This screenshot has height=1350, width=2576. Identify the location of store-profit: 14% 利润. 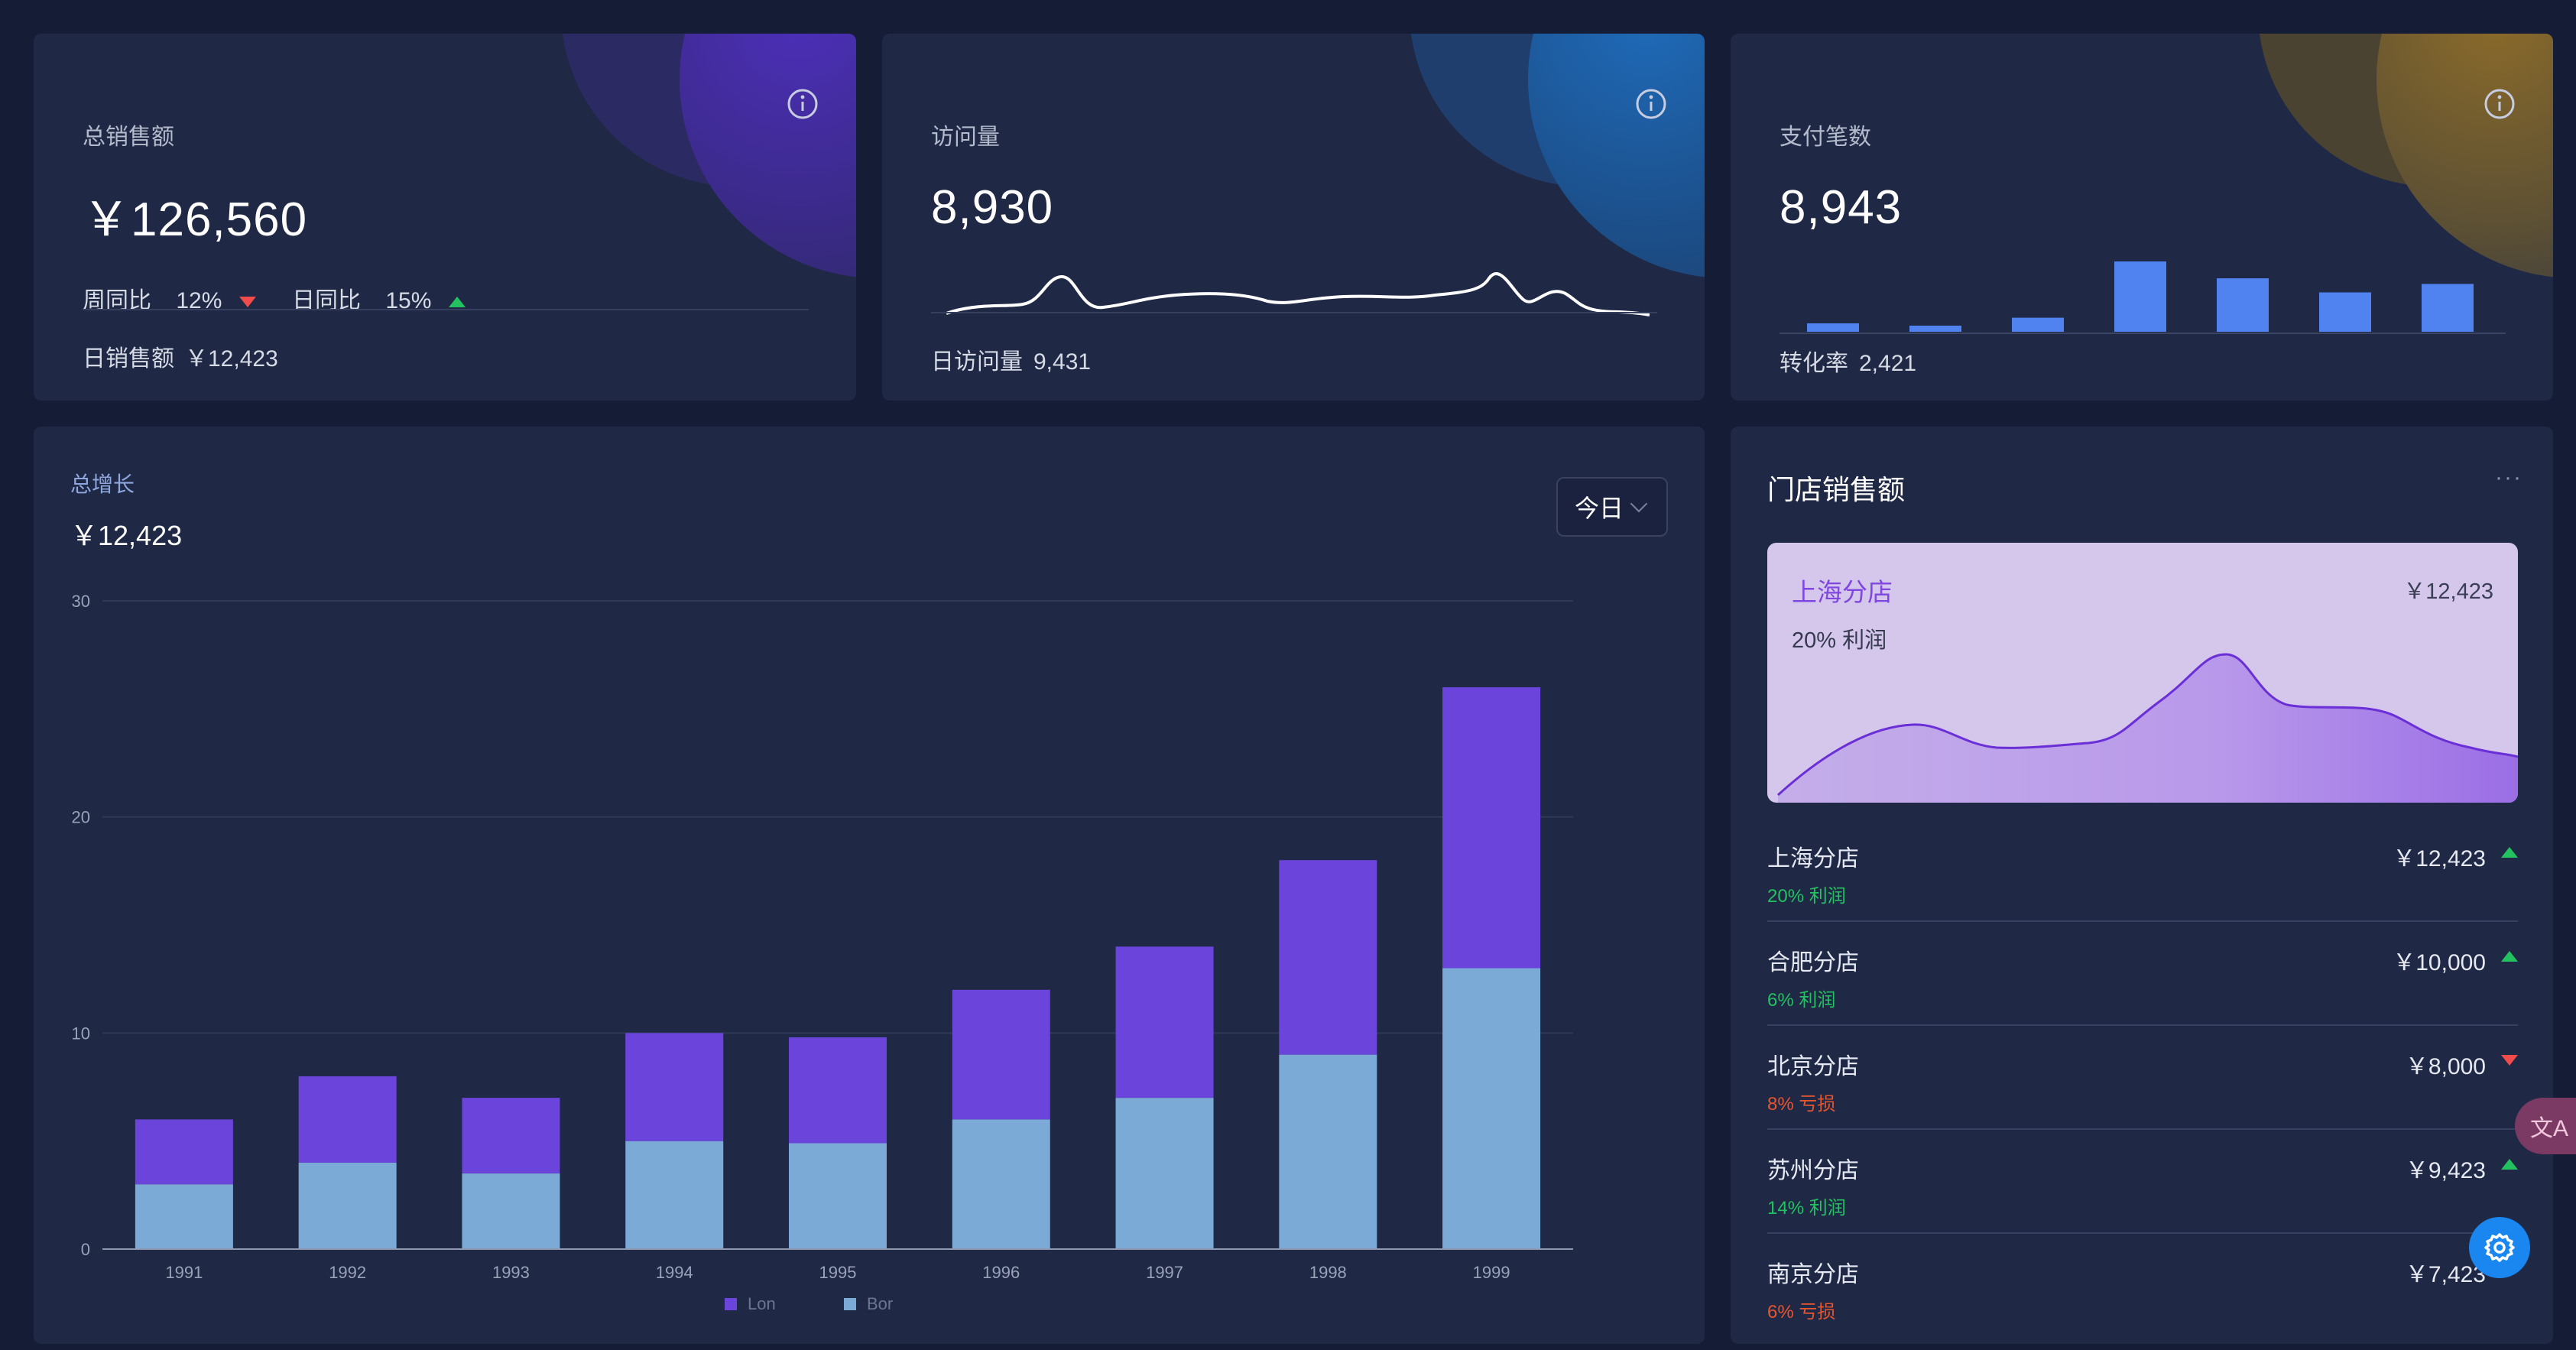
(1806, 1208).